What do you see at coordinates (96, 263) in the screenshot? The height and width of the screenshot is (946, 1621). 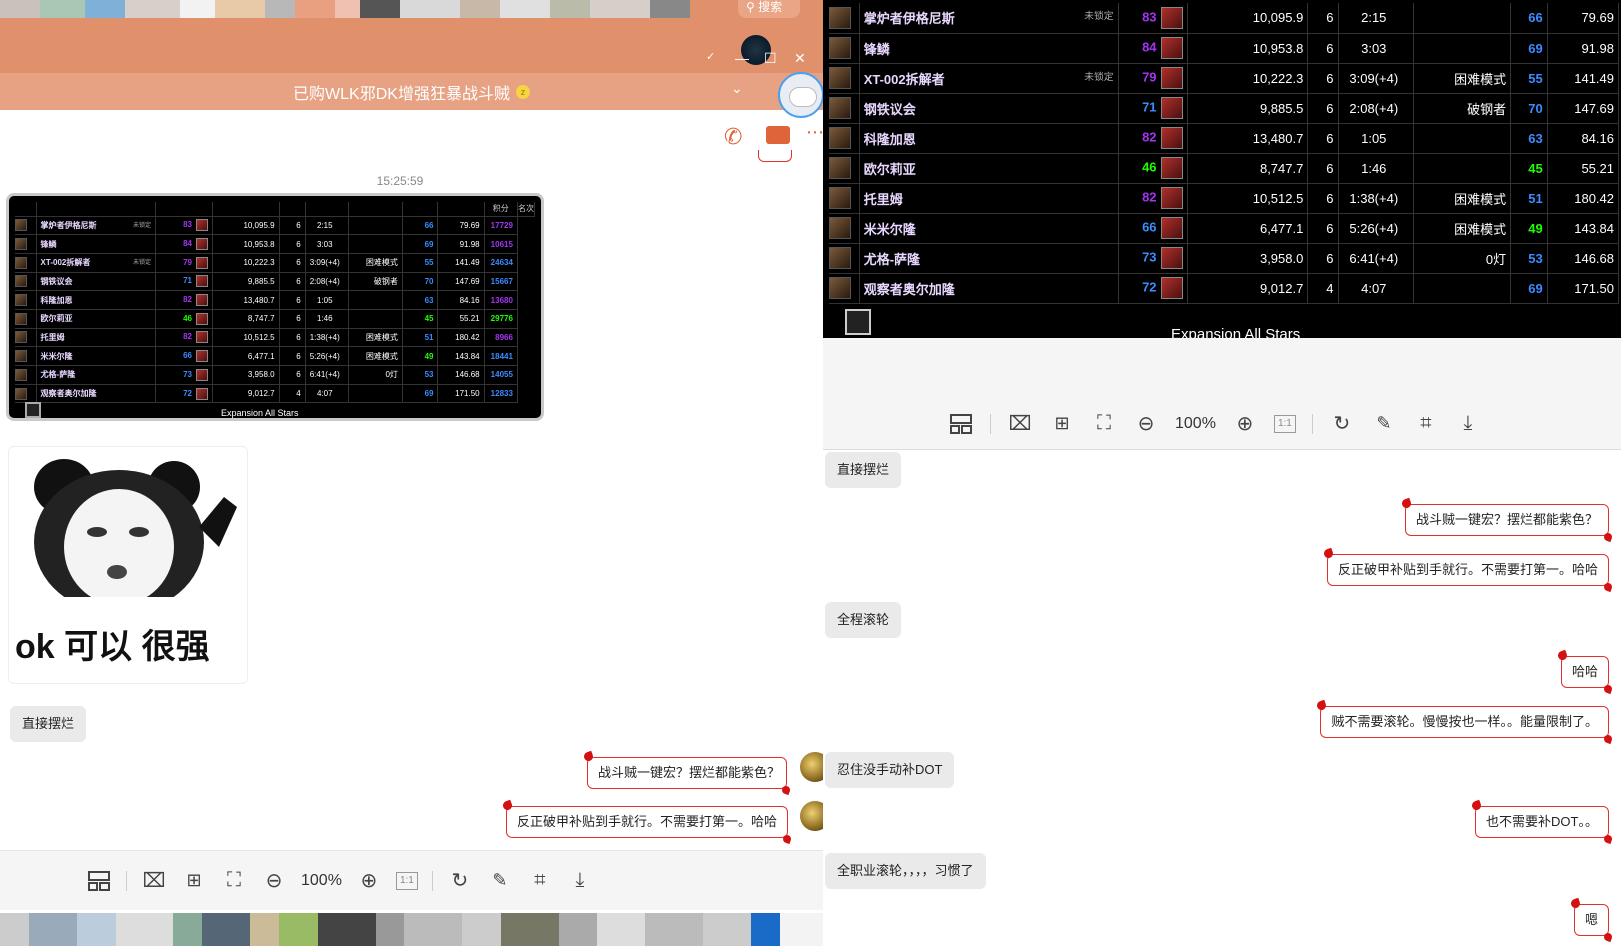 I see `table-cell: XT-002拆解者 未锁定` at bounding box center [96, 263].